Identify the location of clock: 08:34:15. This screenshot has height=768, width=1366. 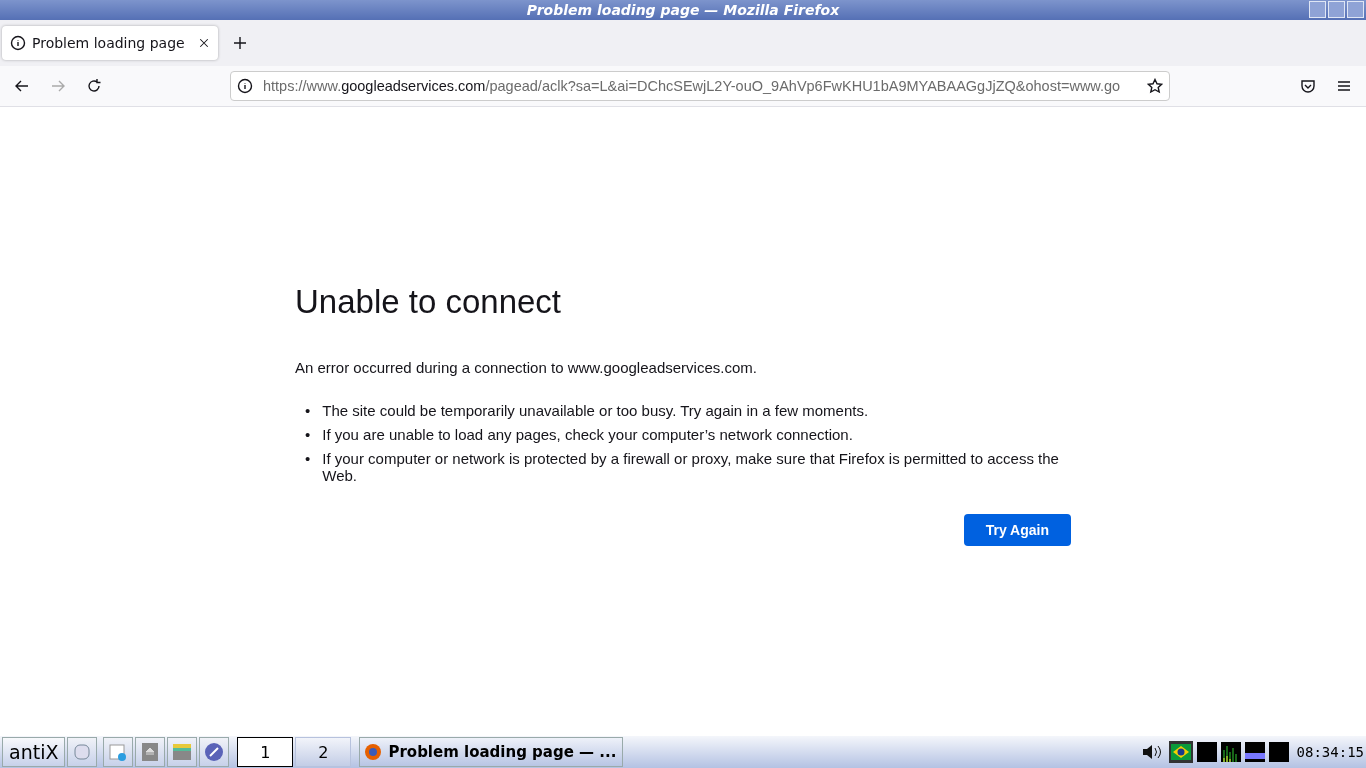
(1330, 752).